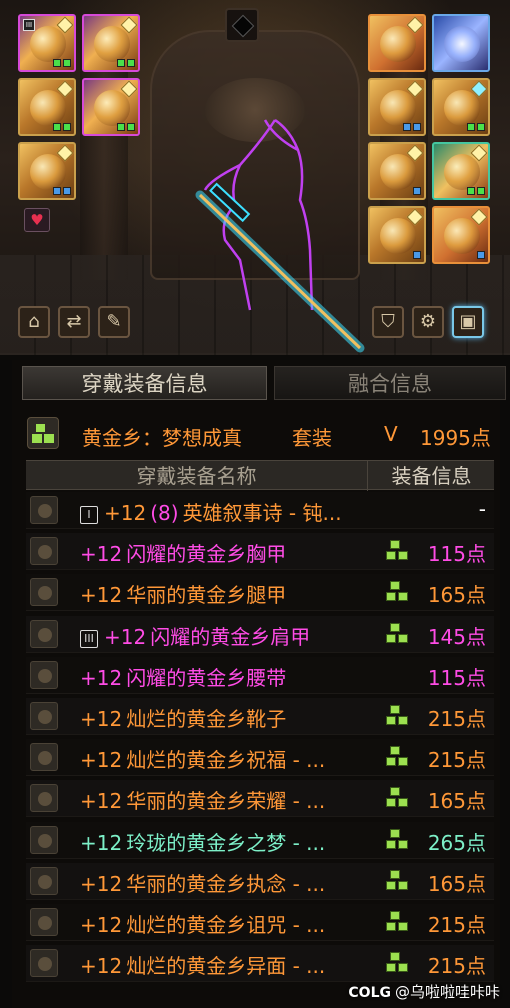 The height and width of the screenshot is (1008, 510). Describe the element at coordinates (44, 922) in the screenshot. I see `magic-stone-icon` at that location.